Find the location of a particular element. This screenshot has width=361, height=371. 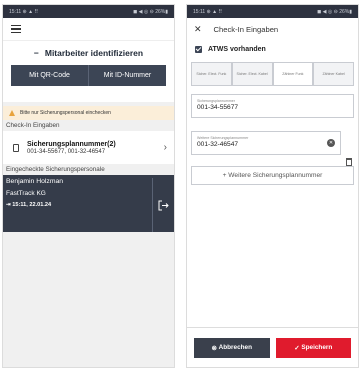

atws-checkbox-row: ATWS vorhanden is located at coordinates (272, 49).